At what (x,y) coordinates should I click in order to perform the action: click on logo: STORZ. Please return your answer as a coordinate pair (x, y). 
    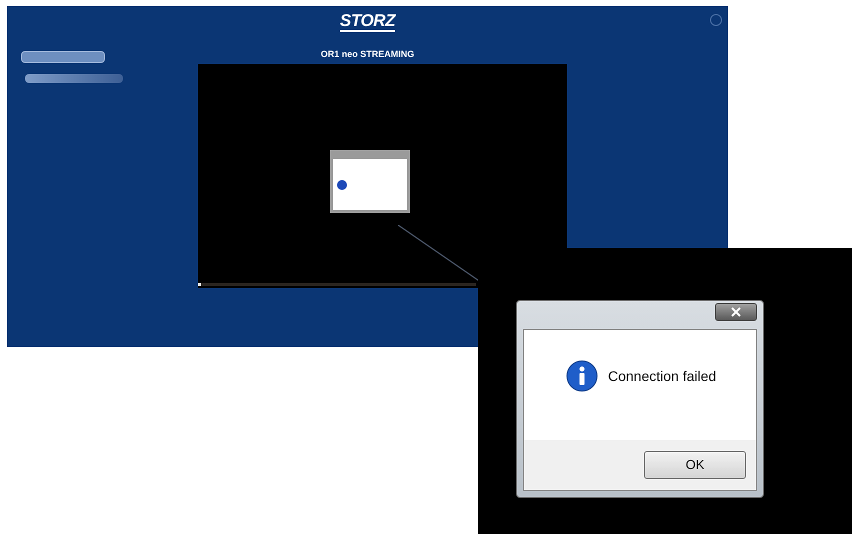
    Looking at the image, I should click on (368, 22).